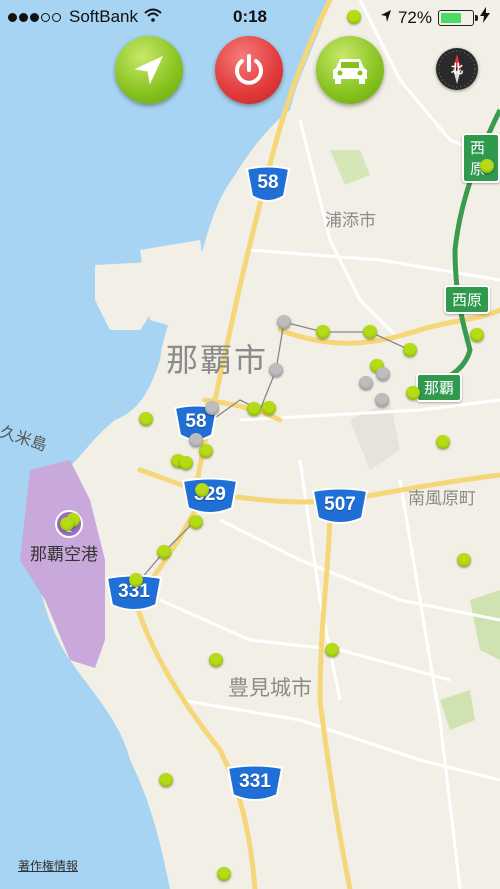  What do you see at coordinates (255, 784) in the screenshot?
I see `route-331-shield: 331` at bounding box center [255, 784].